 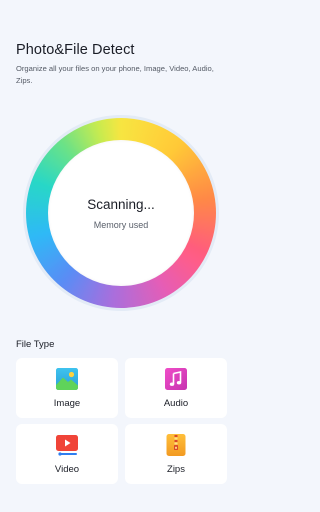 I want to click on page-title: Photo&File Detect, so click(x=75, y=50).